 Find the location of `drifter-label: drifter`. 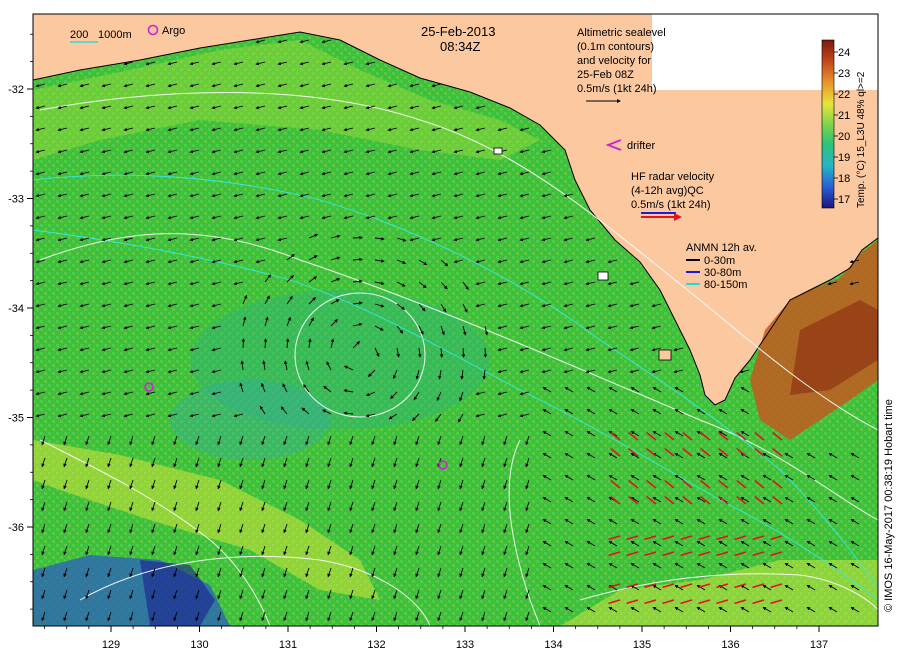

drifter-label: drifter is located at coordinates (641, 146).